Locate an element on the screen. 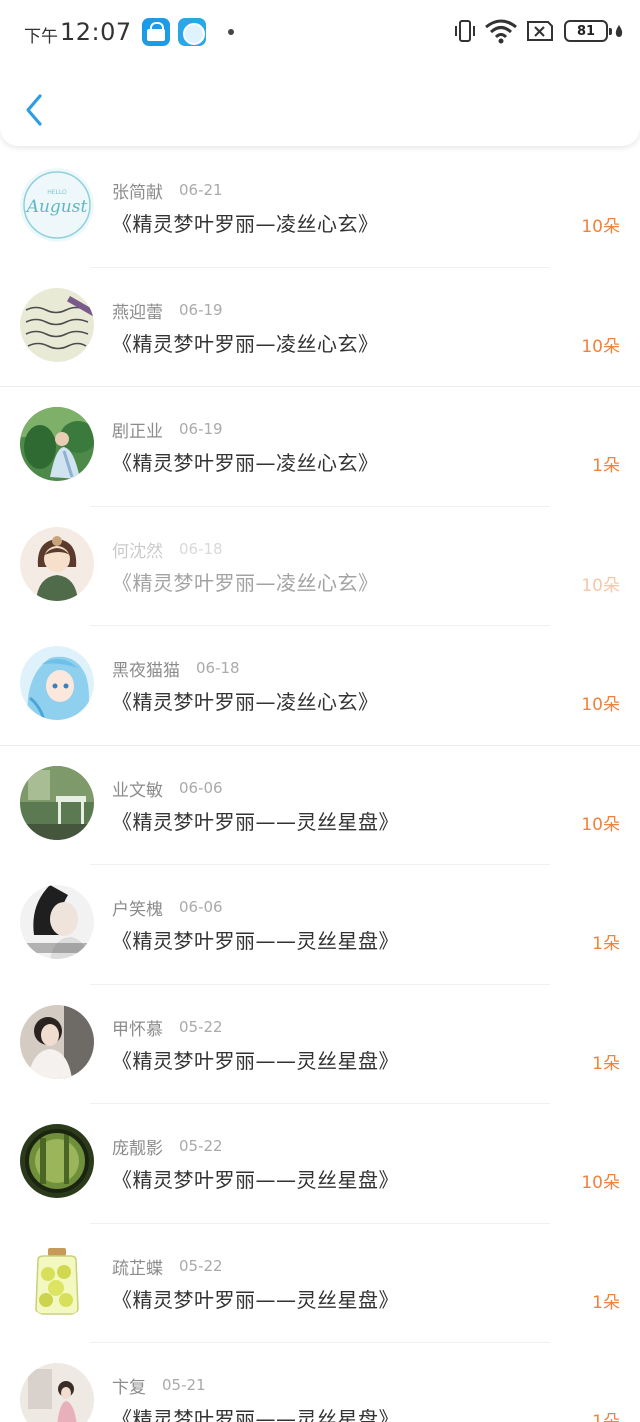 The image size is (640, 1422). avatar-lemon-jar is located at coordinates (57, 1280).